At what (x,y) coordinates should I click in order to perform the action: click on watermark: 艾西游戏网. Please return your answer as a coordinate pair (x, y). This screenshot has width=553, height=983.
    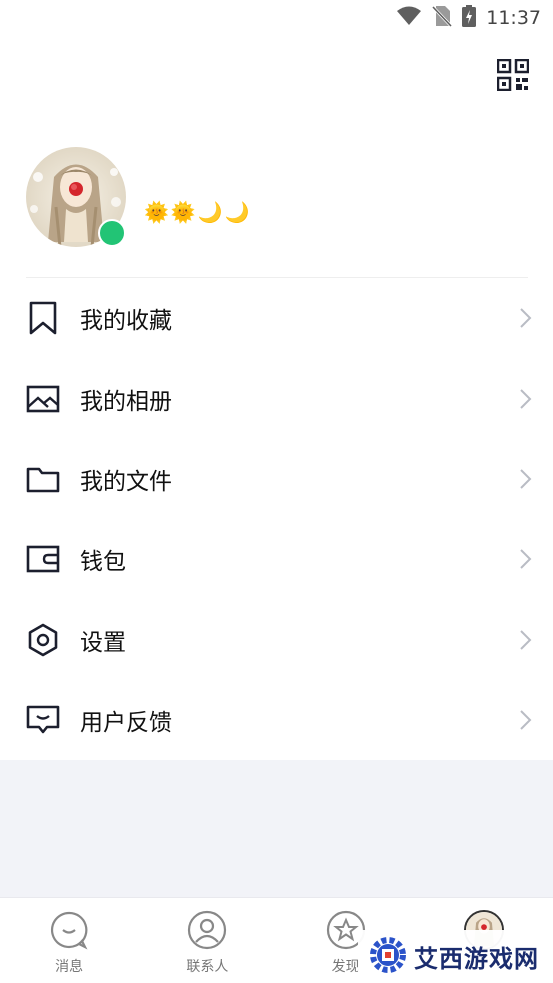
    Looking at the image, I should click on (455, 956).